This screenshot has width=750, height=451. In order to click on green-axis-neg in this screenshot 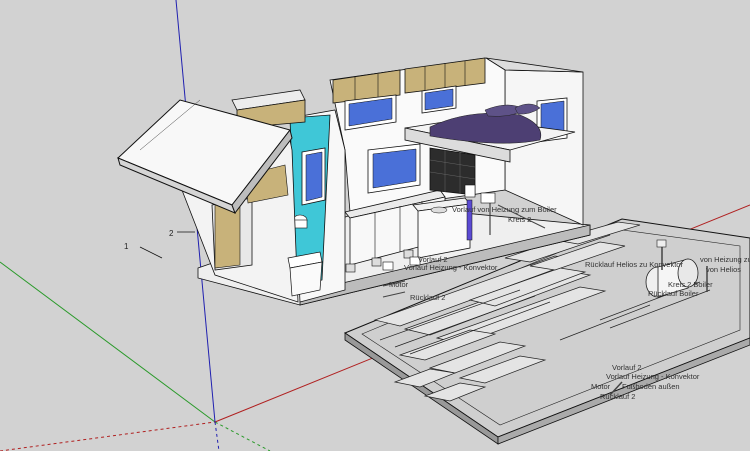, I will do `click(242, 436)`.